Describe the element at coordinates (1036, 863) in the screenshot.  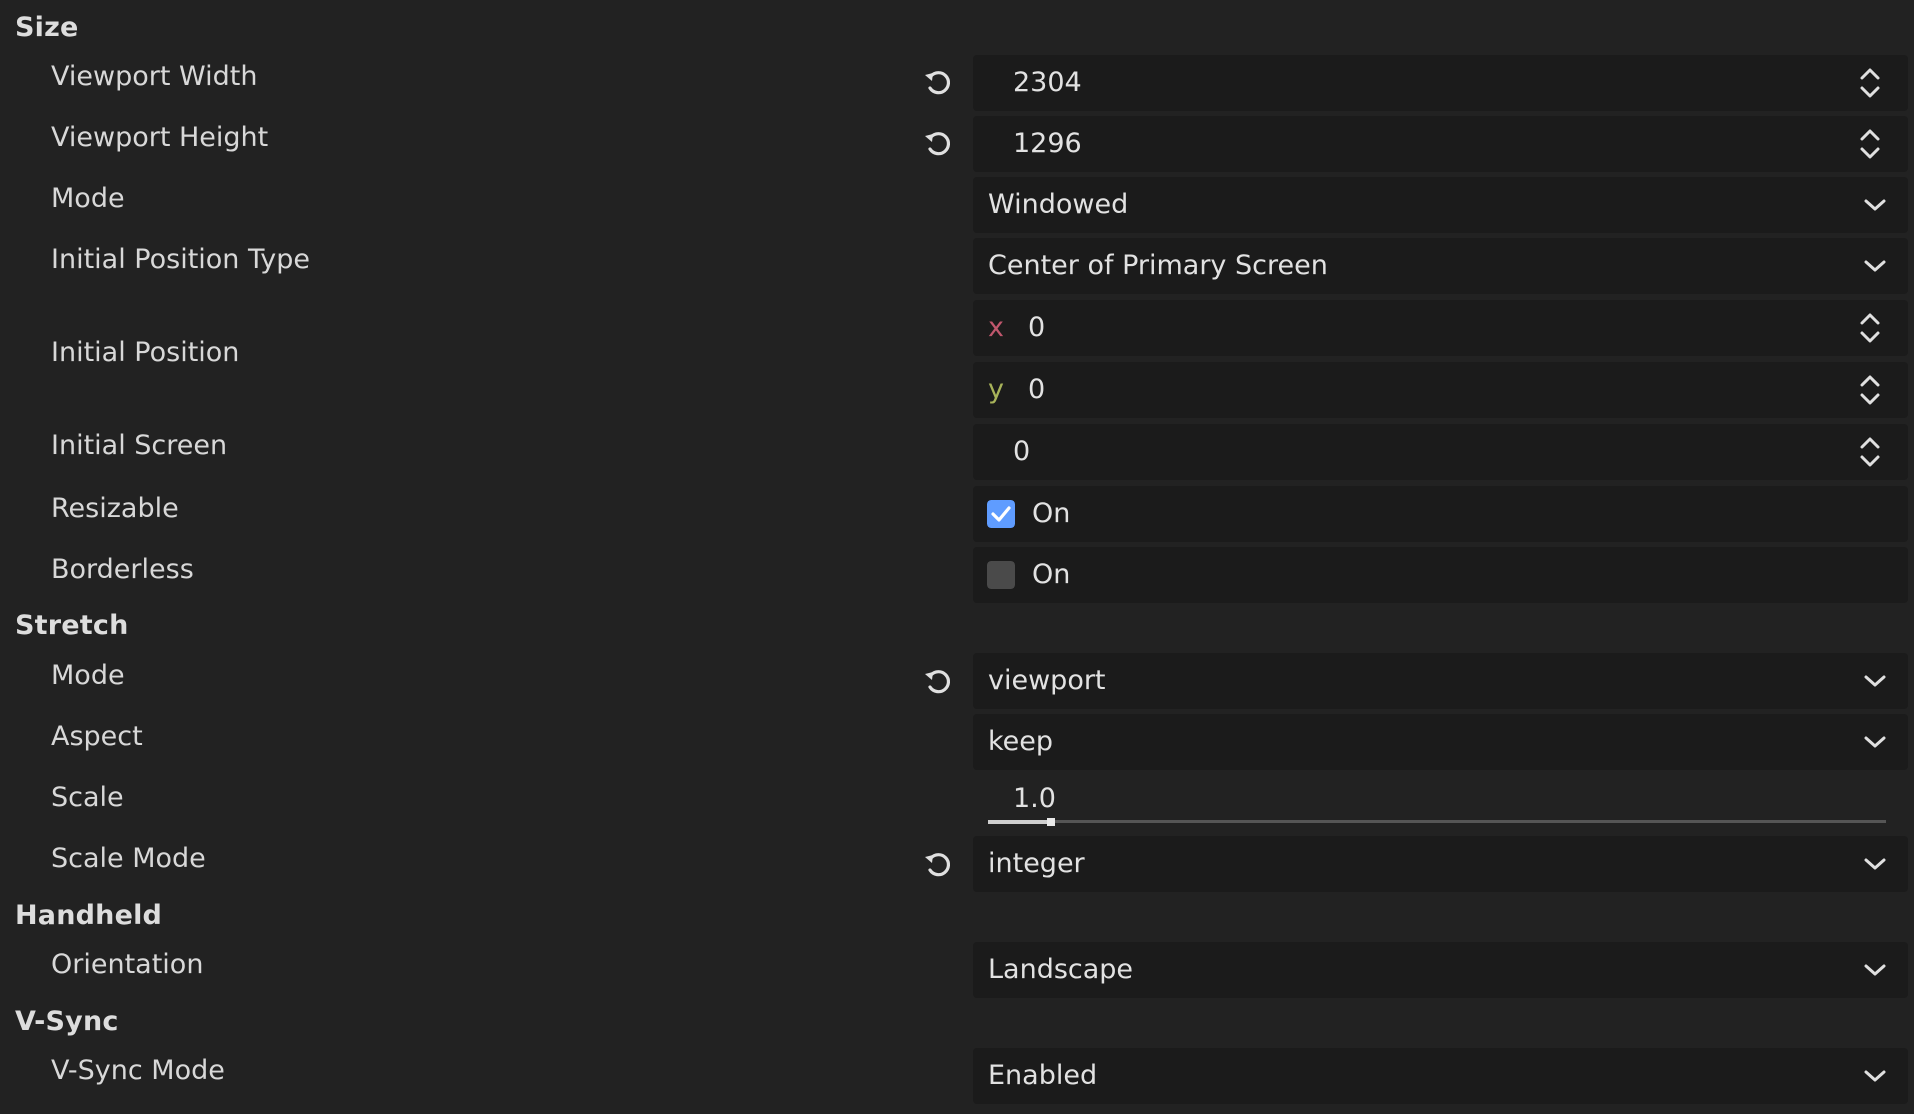
I see `scale-mode-value: integer` at that location.